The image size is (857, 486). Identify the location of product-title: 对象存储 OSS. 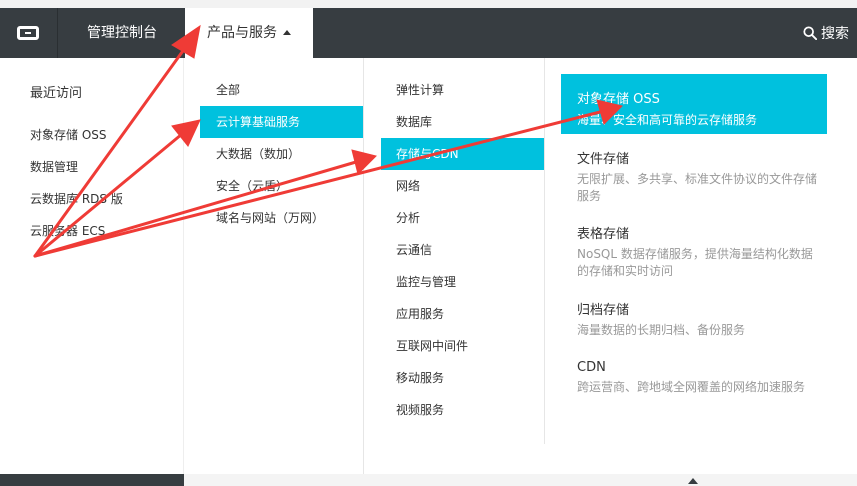
(618, 99).